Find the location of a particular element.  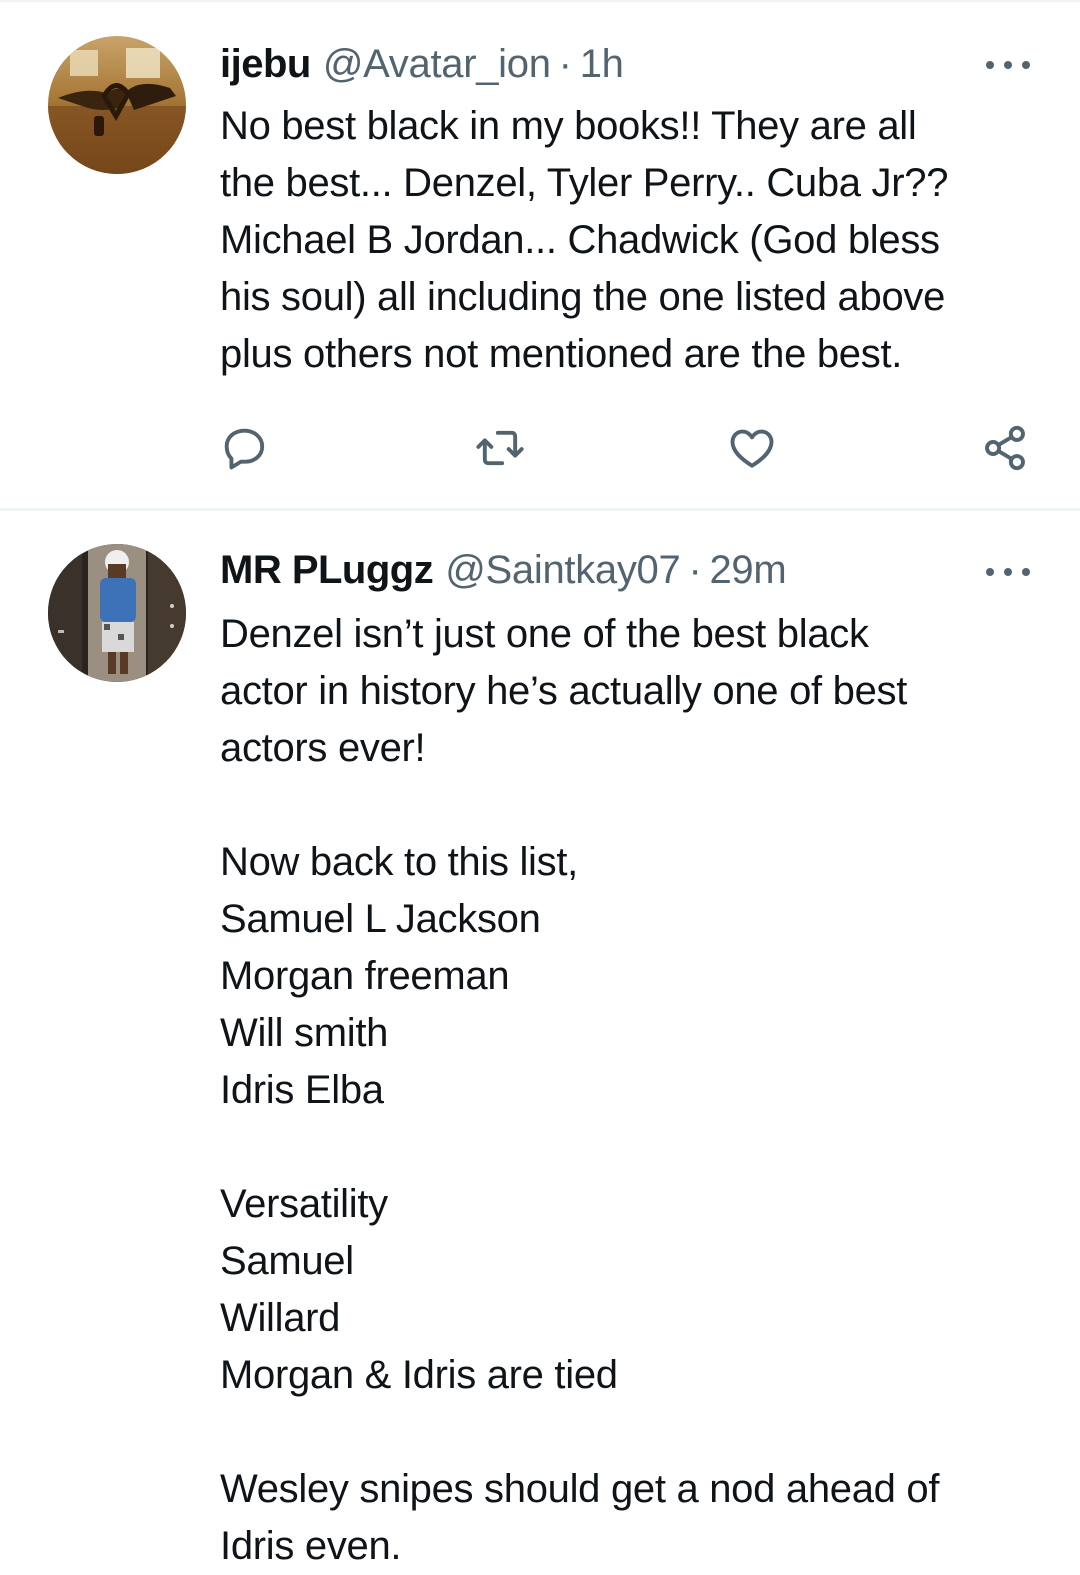

display-name: MR PLuggz is located at coordinates (327, 570).